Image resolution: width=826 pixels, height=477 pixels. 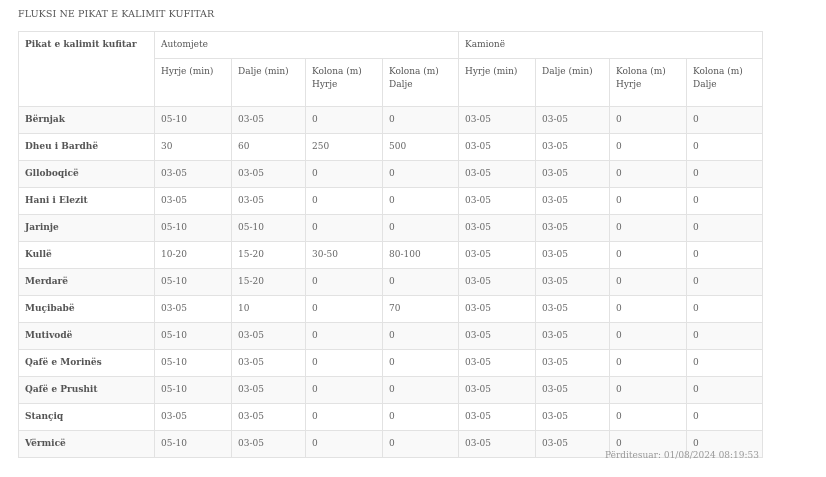 What do you see at coordinates (86, 363) in the screenshot?
I see `crossing-name-cell: Qafë e Morinës` at bounding box center [86, 363].